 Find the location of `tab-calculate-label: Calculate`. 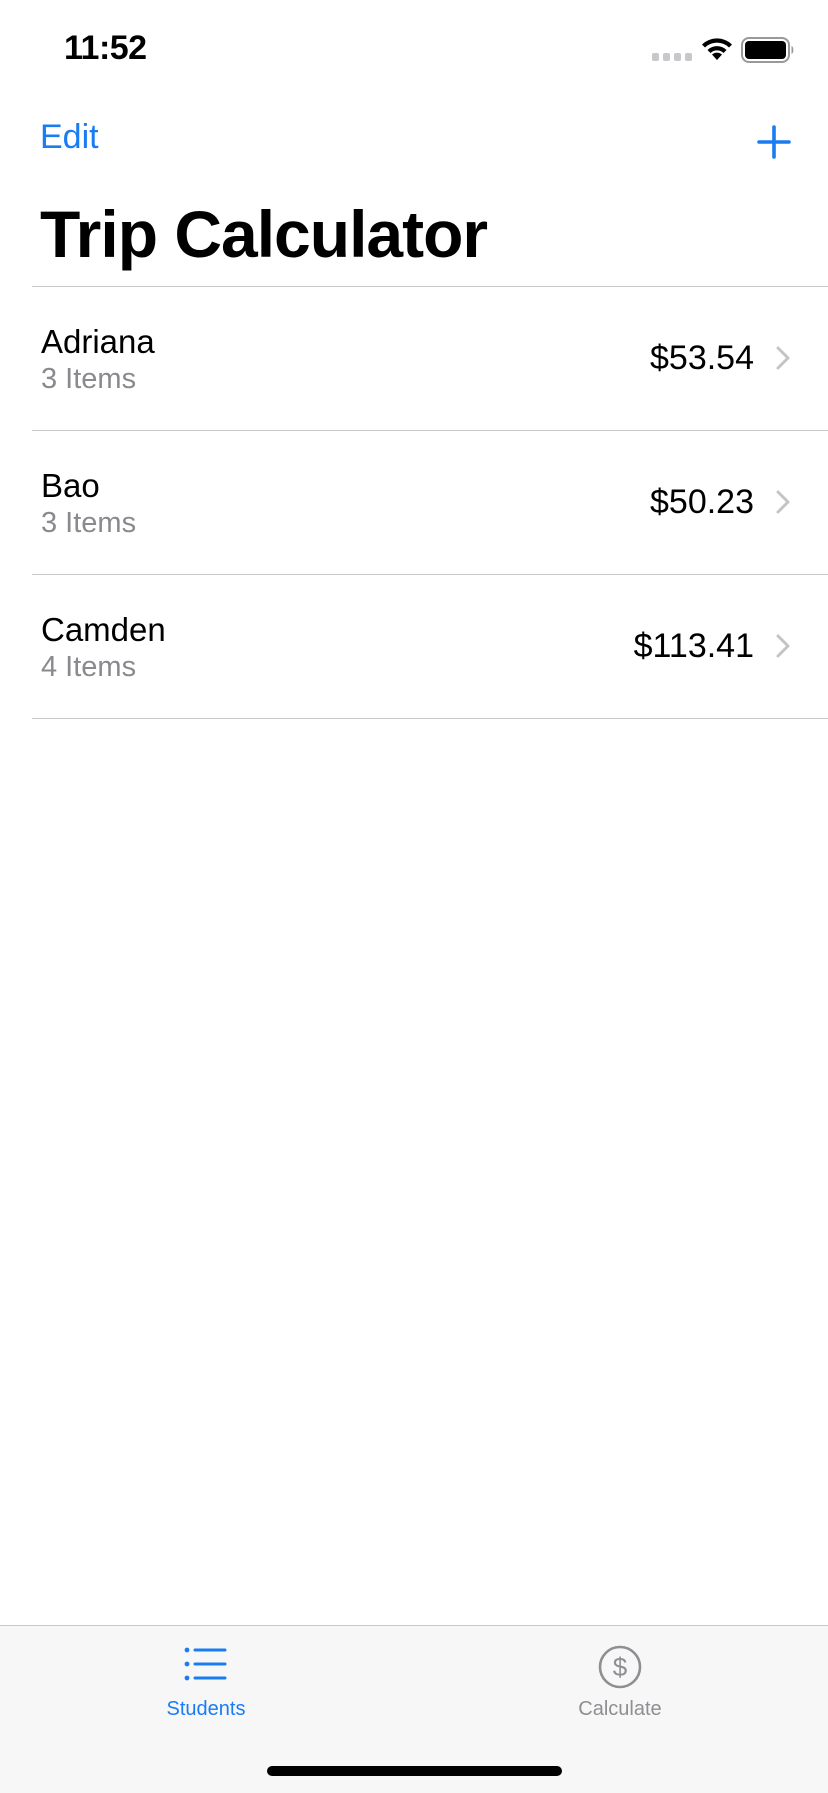

tab-calculate-label: Calculate is located at coordinates (620, 1709).